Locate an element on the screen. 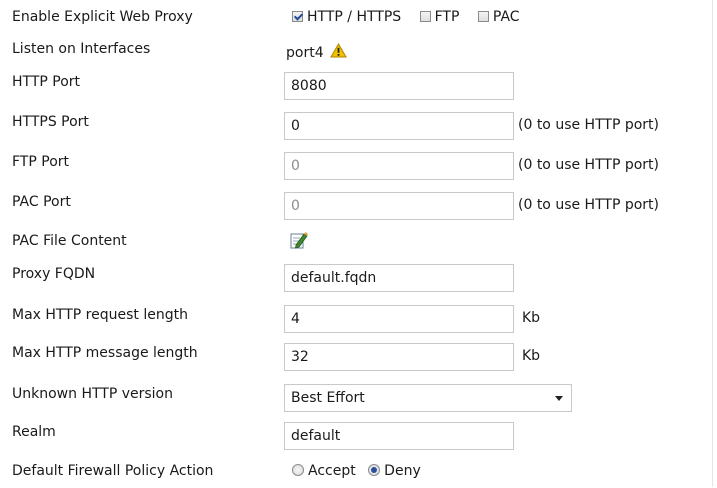 The height and width of the screenshot is (488, 717). pac-file-row: PAC File Content is located at coordinates (356, 245).